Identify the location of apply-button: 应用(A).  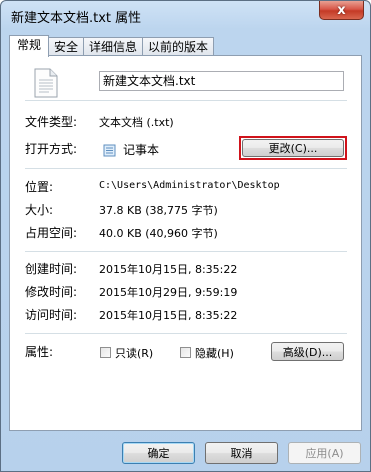
(324, 453).